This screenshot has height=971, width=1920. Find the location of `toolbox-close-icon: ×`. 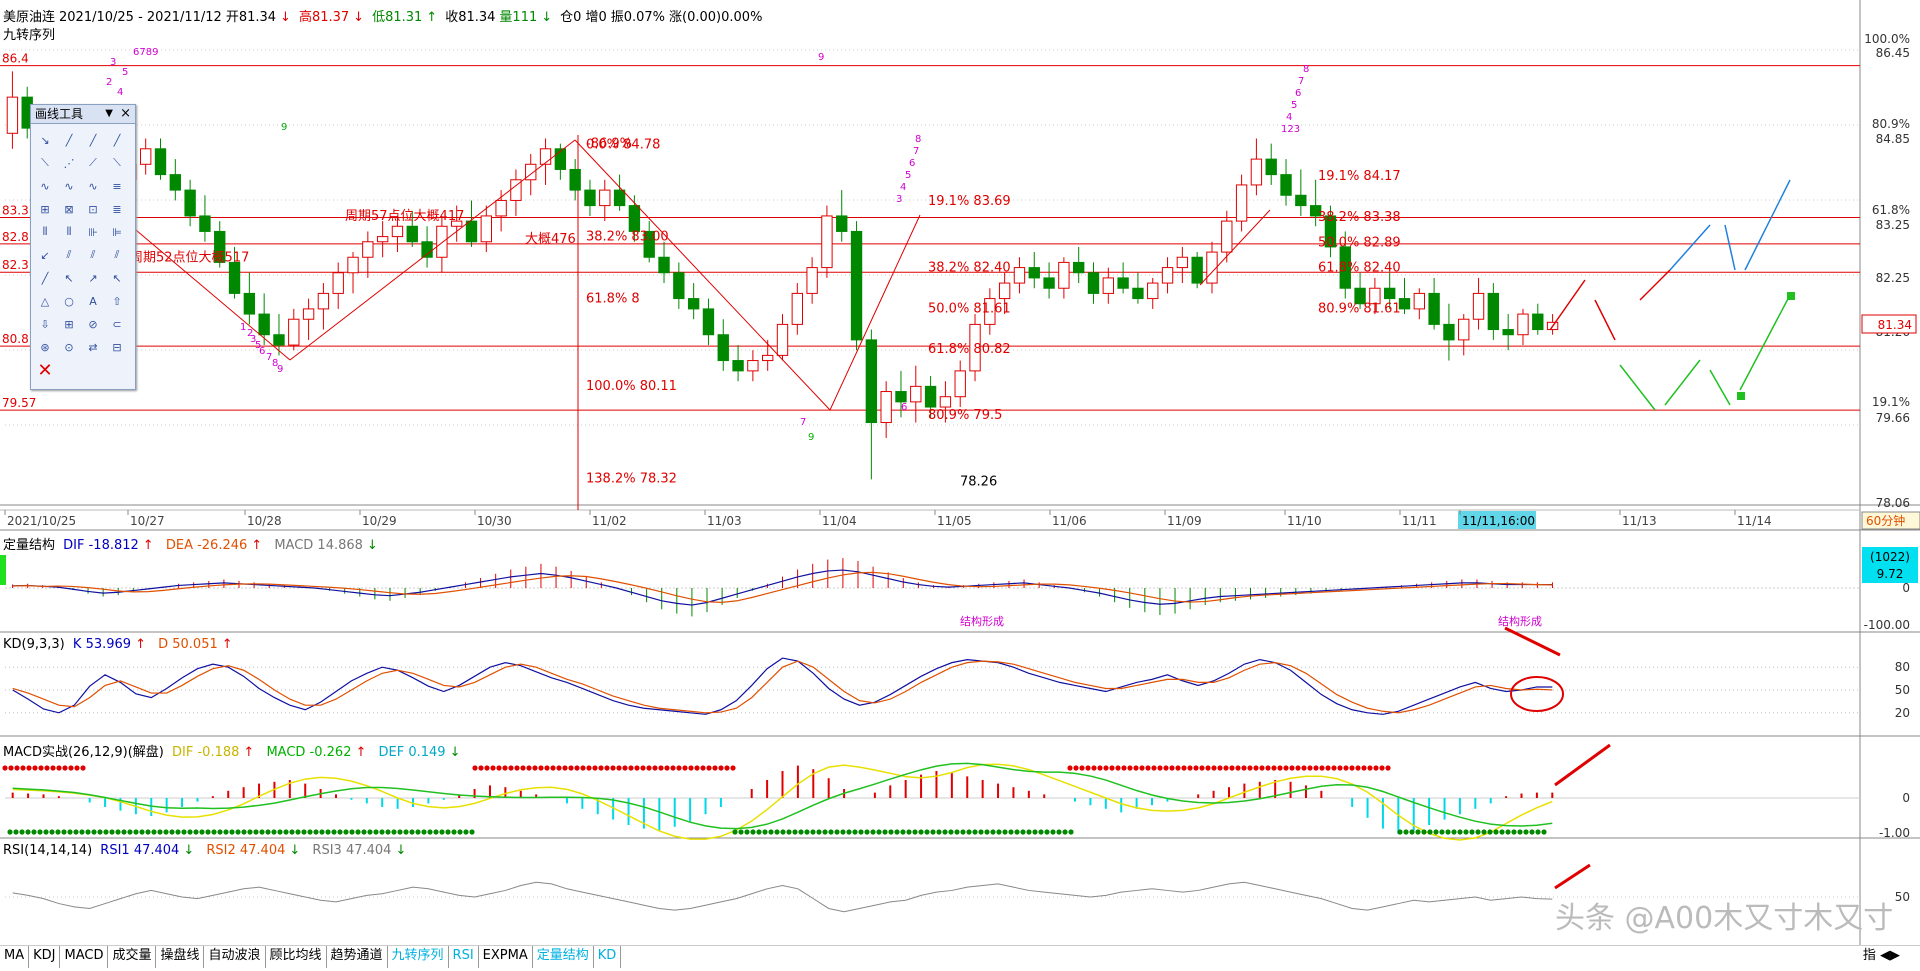

toolbox-close-icon: × is located at coordinates (125, 114).